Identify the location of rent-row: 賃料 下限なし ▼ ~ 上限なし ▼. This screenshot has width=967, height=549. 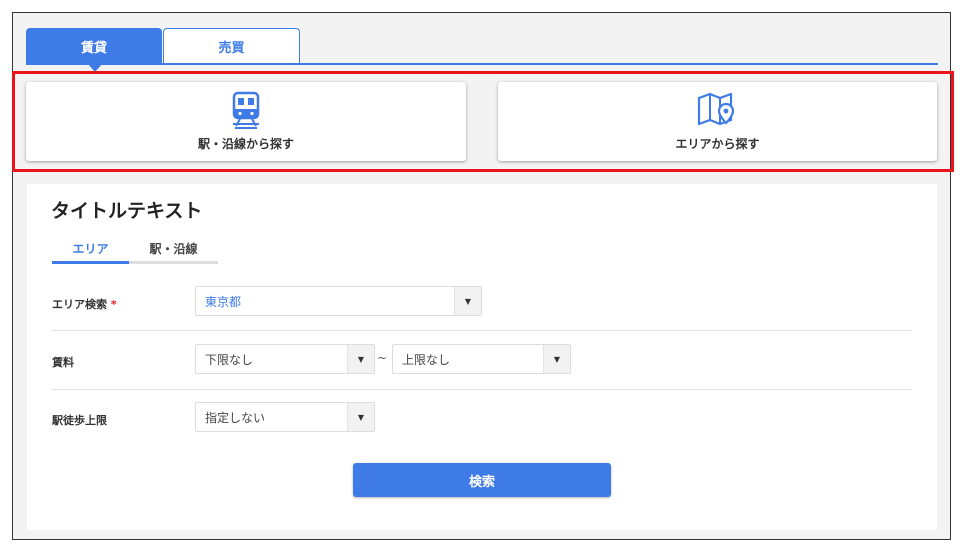
(482, 361).